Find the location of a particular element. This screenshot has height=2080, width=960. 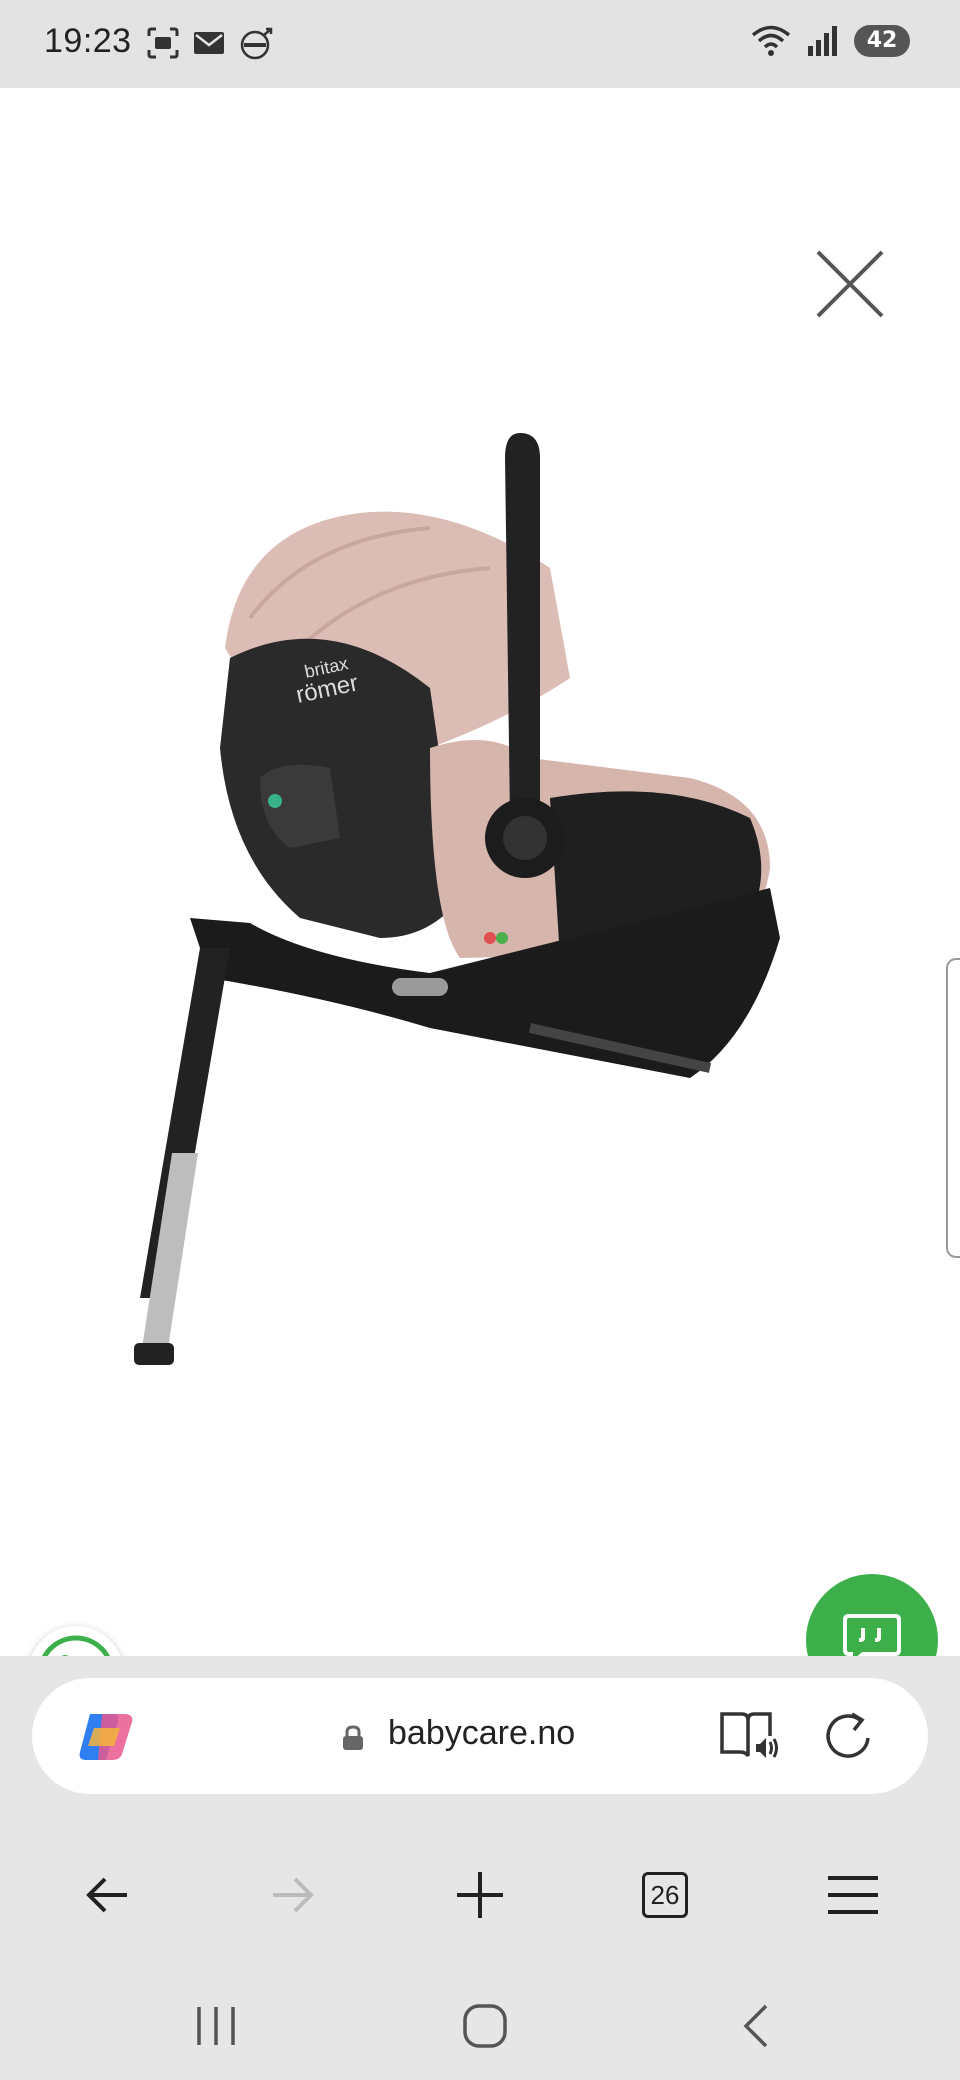

mail-icon is located at coordinates (209, 43).